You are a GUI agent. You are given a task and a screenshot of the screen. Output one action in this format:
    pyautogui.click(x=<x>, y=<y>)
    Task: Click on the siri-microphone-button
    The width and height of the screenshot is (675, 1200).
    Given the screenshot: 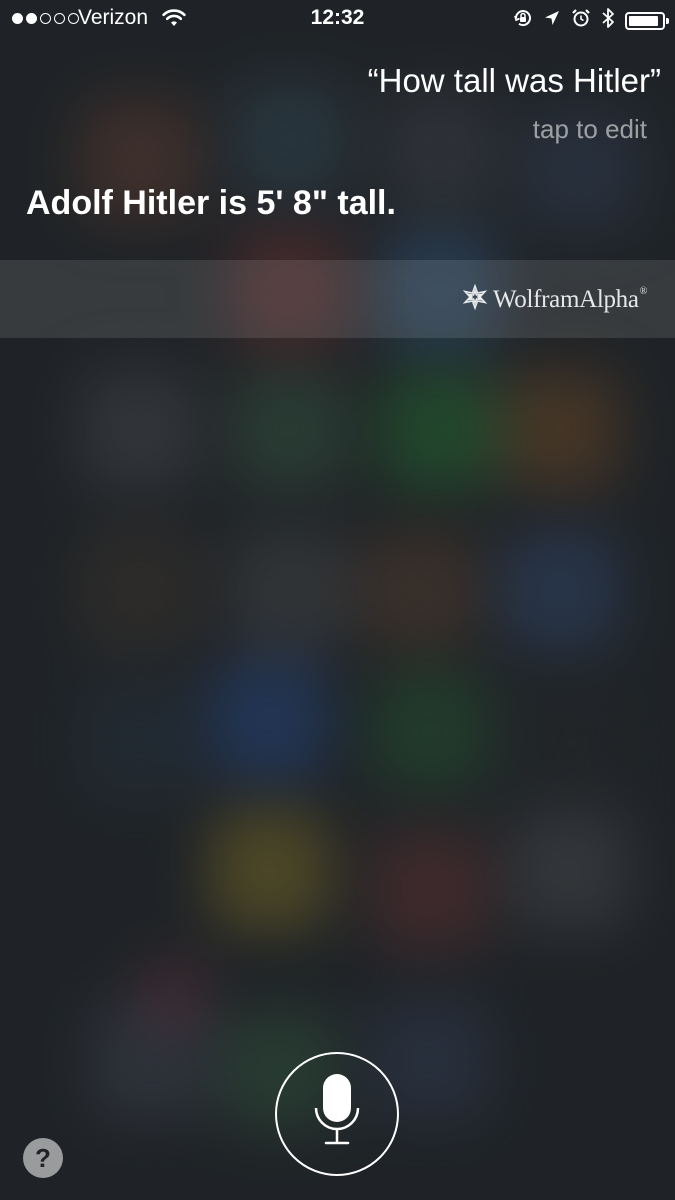 What is the action you would take?
    pyautogui.click(x=337, y=1114)
    